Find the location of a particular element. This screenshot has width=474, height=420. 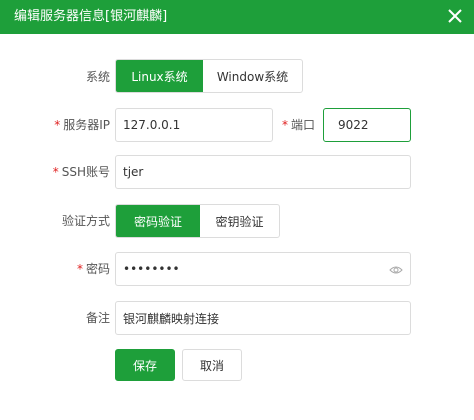

eye-icon is located at coordinates (396, 269).